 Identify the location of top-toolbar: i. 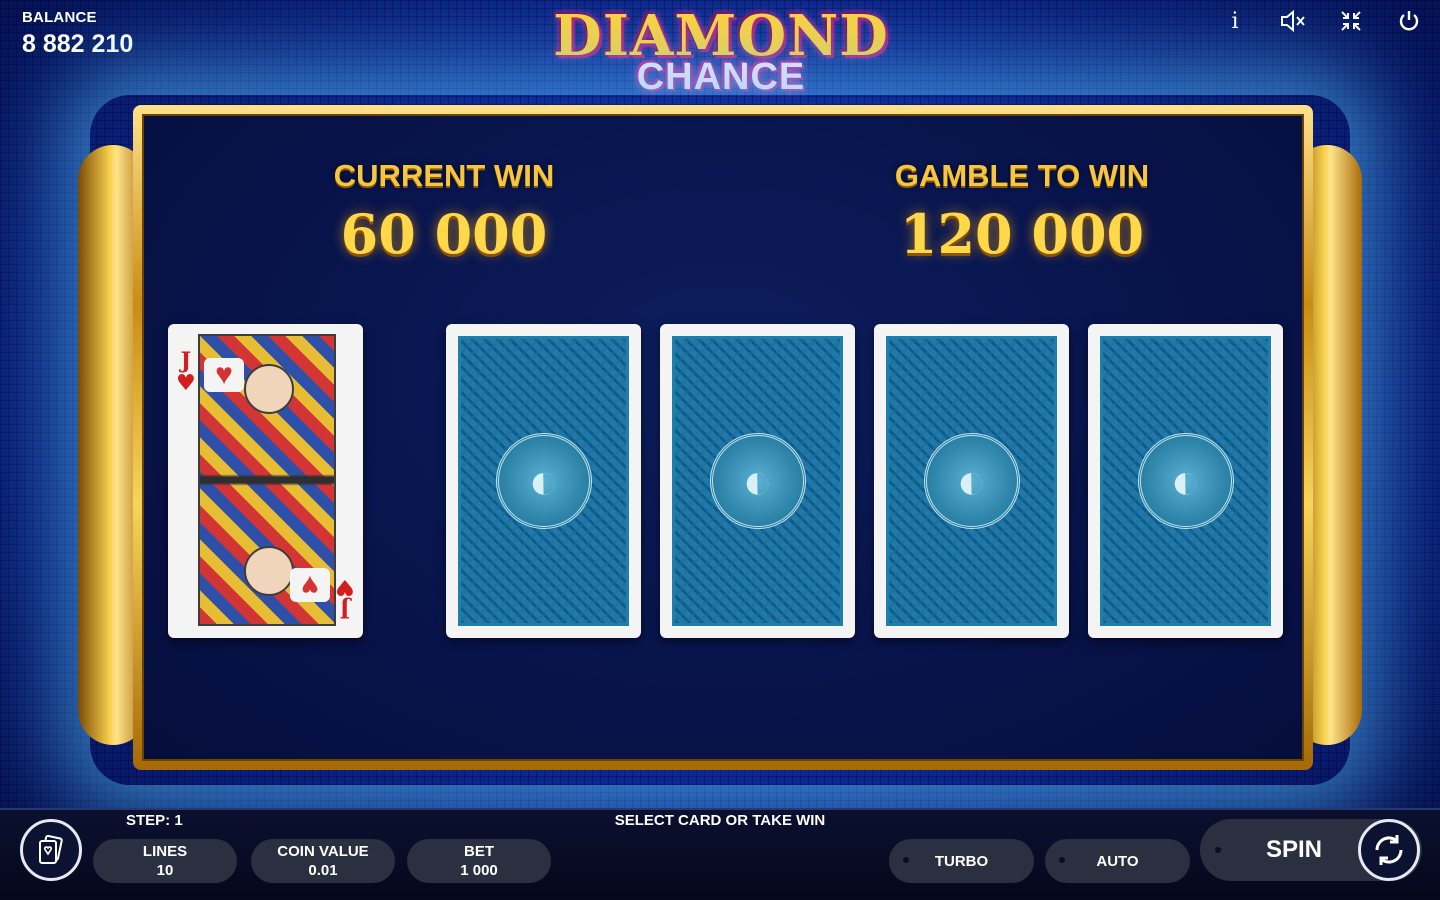
(1322, 21).